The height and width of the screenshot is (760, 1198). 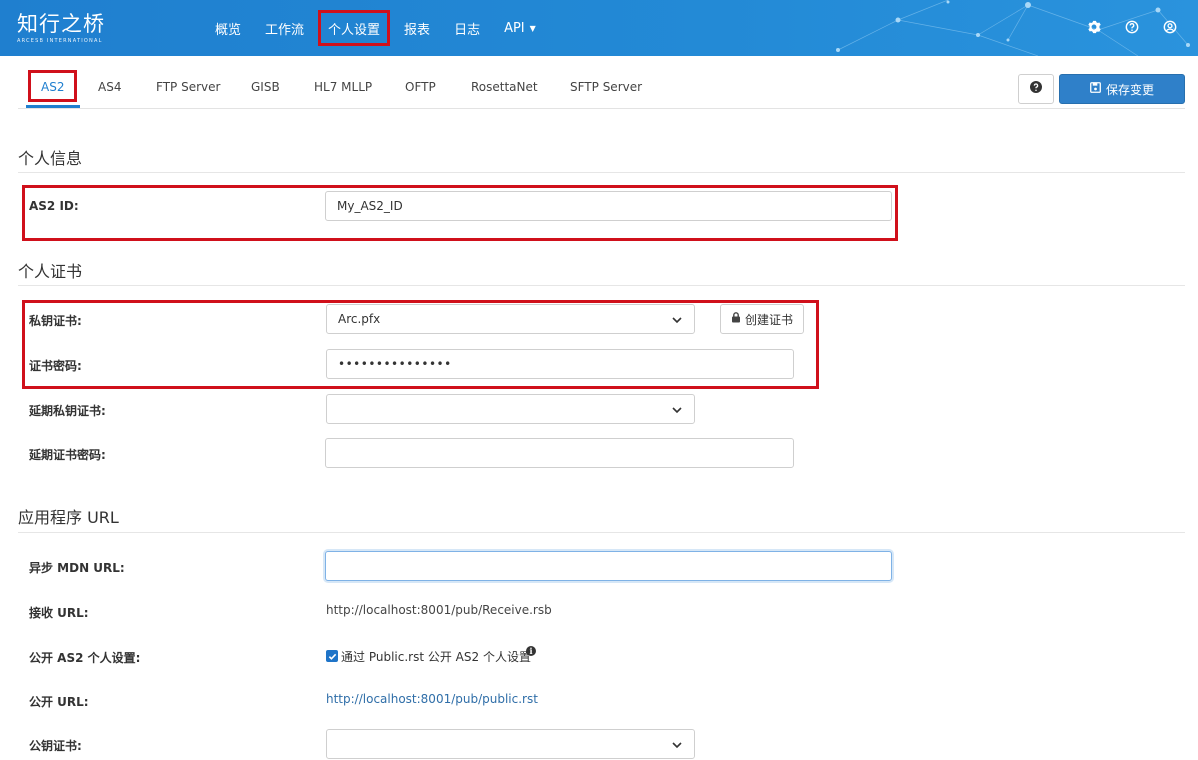 I want to click on private-cert-select: Arc.pfx, so click(x=510, y=319).